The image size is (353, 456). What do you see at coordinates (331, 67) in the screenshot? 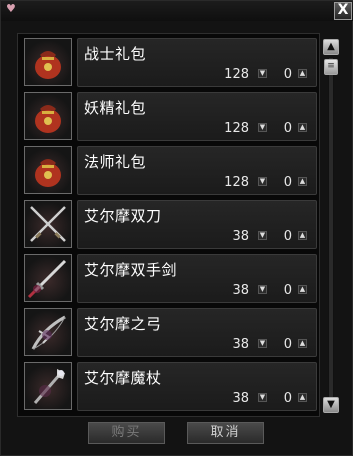
I see `scroll-thumb: ≡` at bounding box center [331, 67].